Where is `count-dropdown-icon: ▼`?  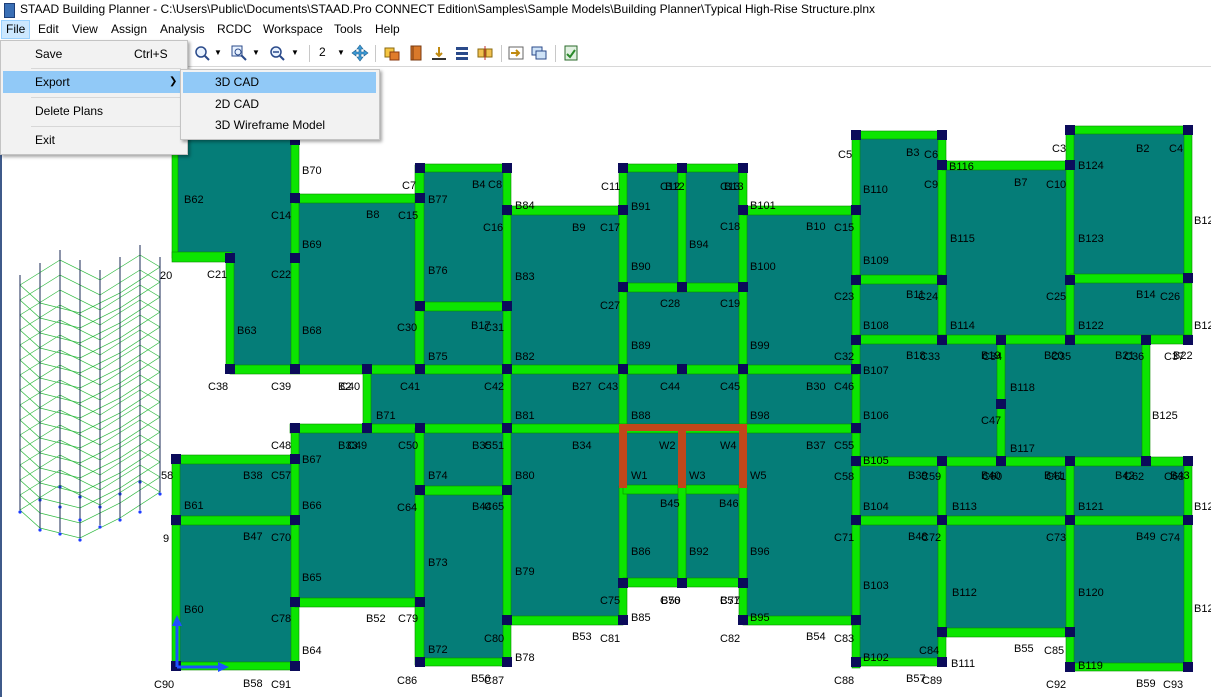 count-dropdown-icon: ▼ is located at coordinates (341, 52).